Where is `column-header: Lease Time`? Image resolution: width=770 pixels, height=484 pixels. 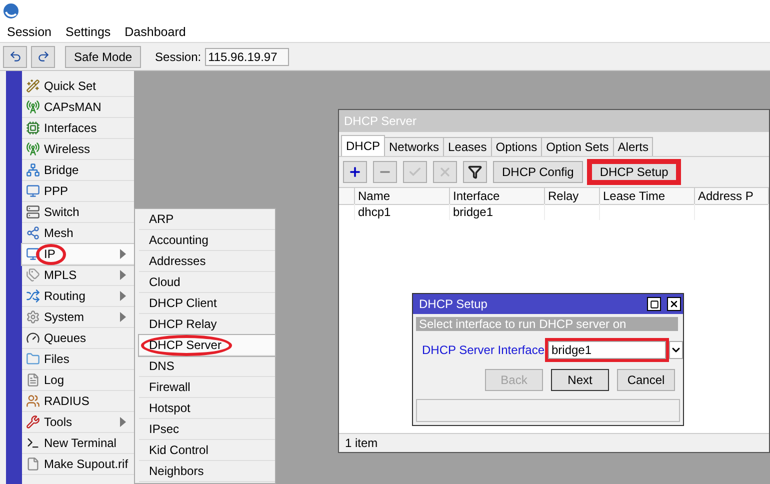
column-header: Lease Time is located at coordinates (647, 196).